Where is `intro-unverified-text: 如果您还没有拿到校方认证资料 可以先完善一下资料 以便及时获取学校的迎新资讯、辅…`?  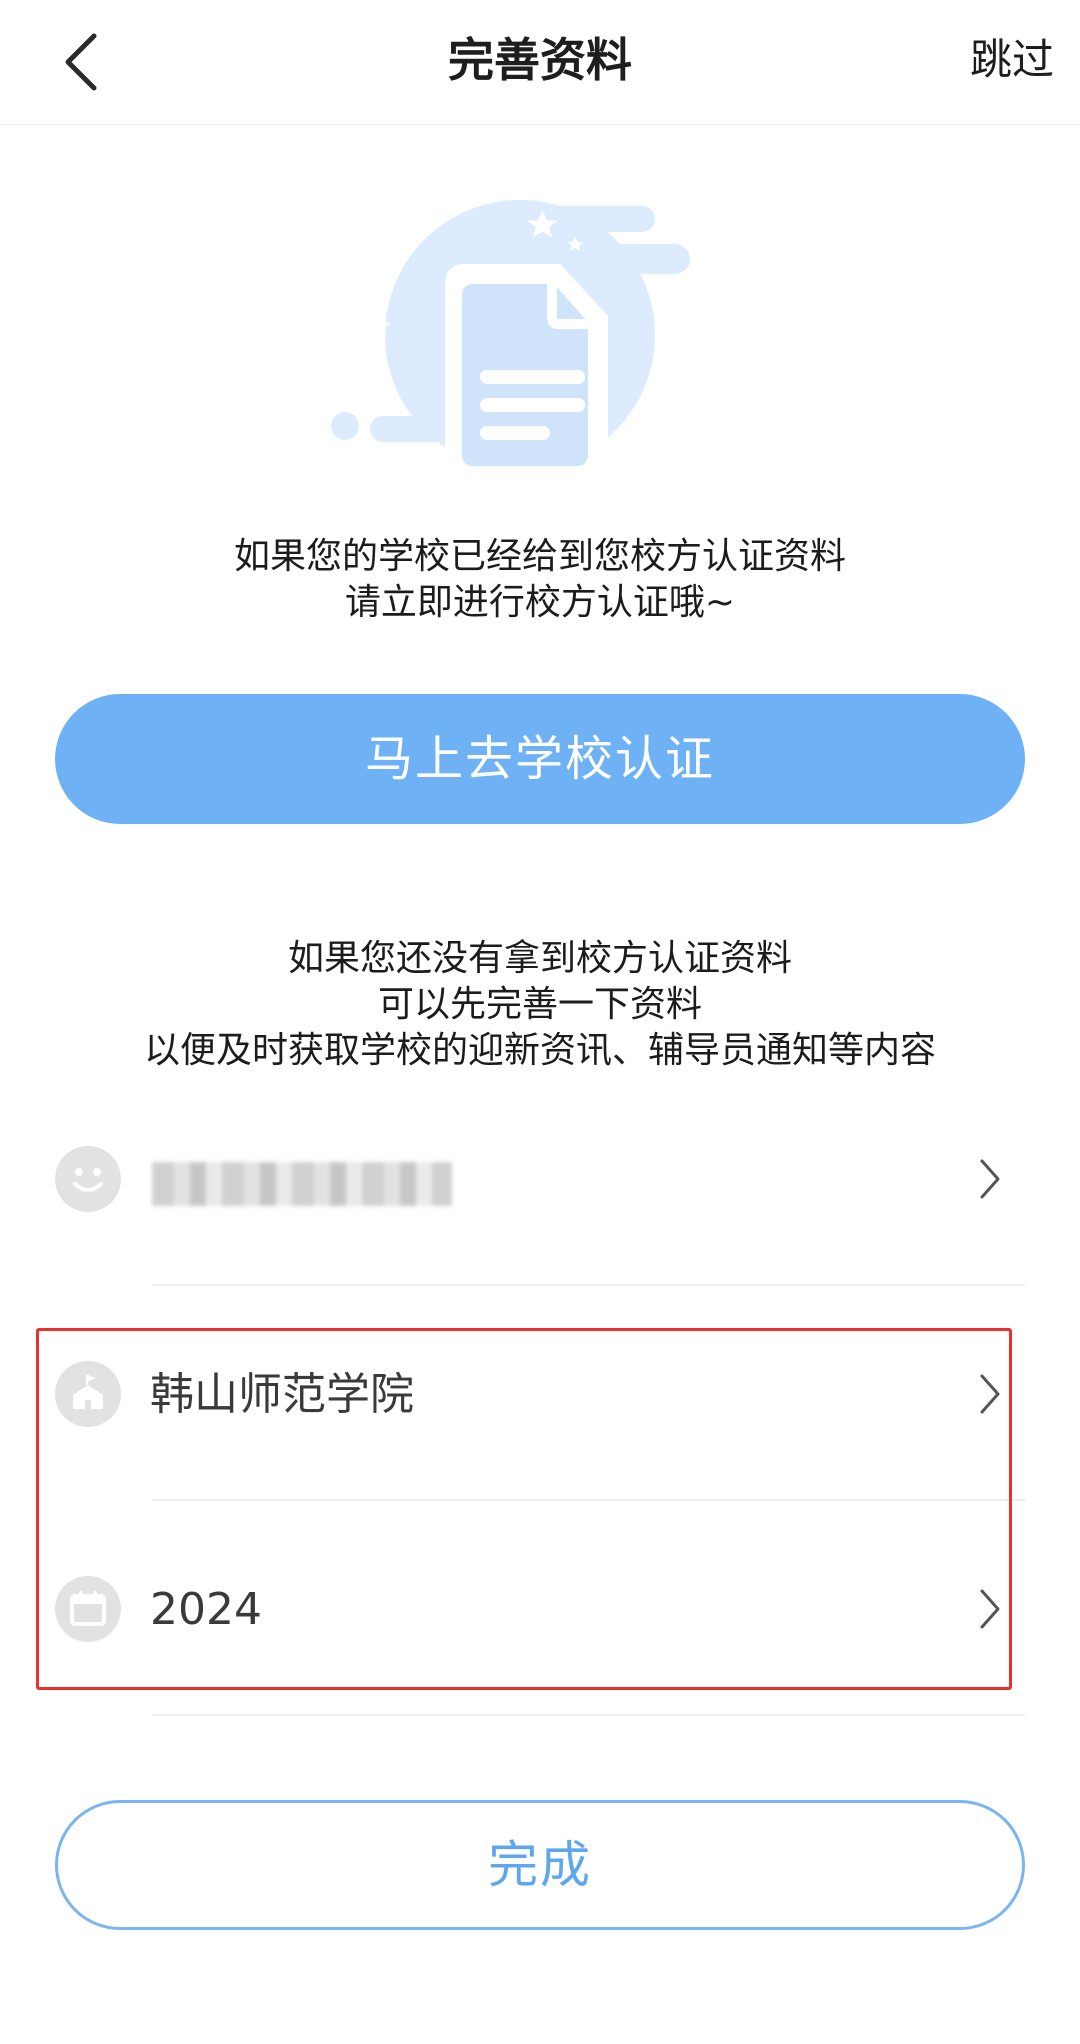
intro-unverified-text: 如果您还没有拿到校方认证资料 可以先完善一下资料 以便及时获取学校的迎新资讯、辅… is located at coordinates (540, 1005).